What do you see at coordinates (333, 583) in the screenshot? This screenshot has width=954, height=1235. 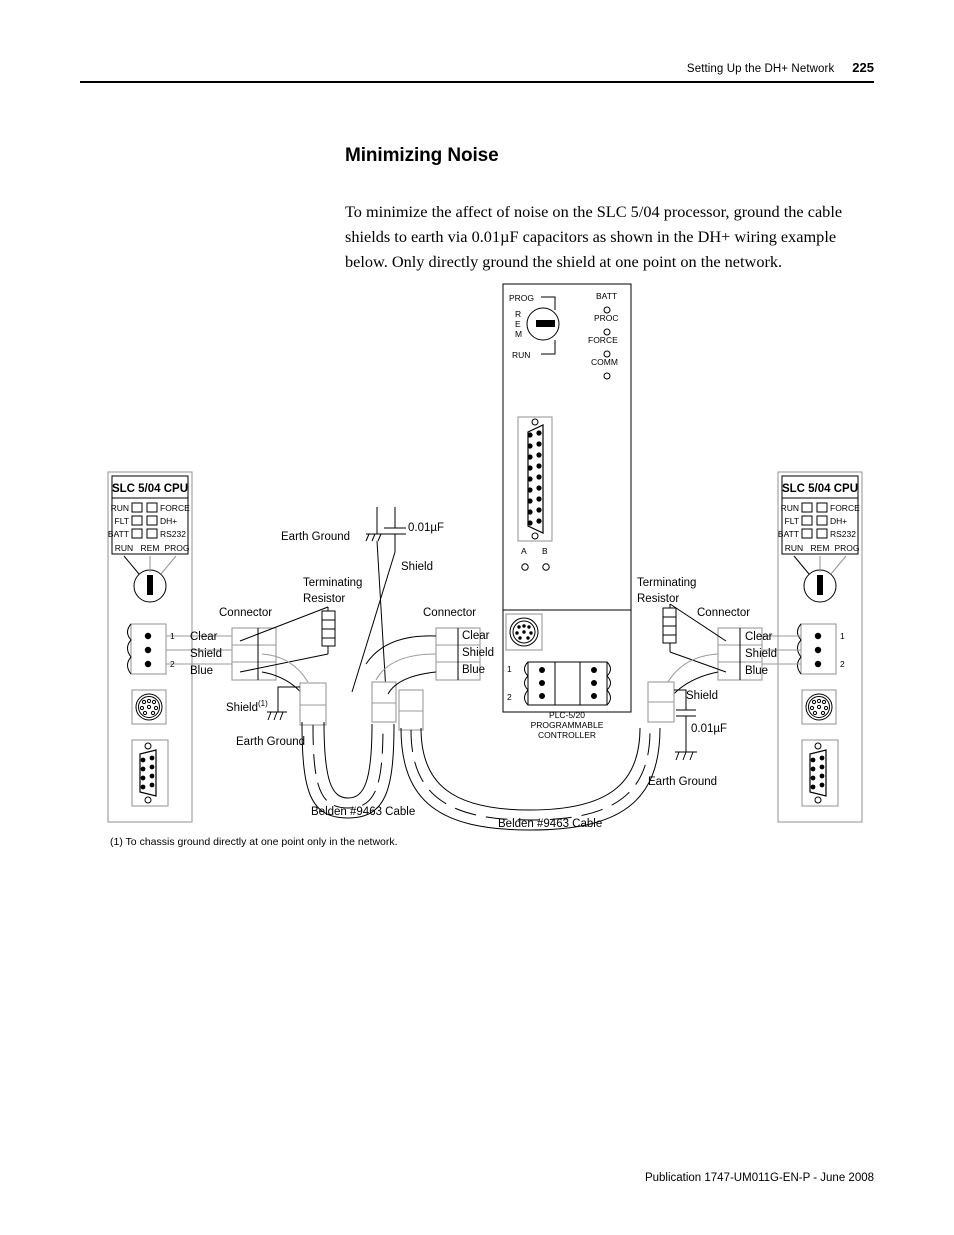 I see `label-terminating-resistor-left-line1: Terminating` at bounding box center [333, 583].